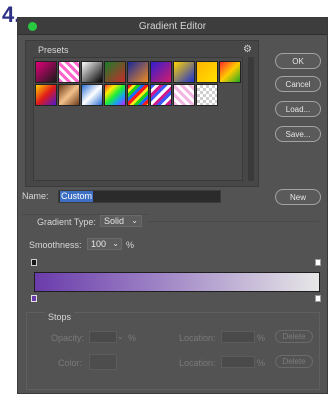 The height and width of the screenshot is (394, 328). Describe the element at coordinates (130, 245) in the screenshot. I see `smoothness-unit: %` at that location.